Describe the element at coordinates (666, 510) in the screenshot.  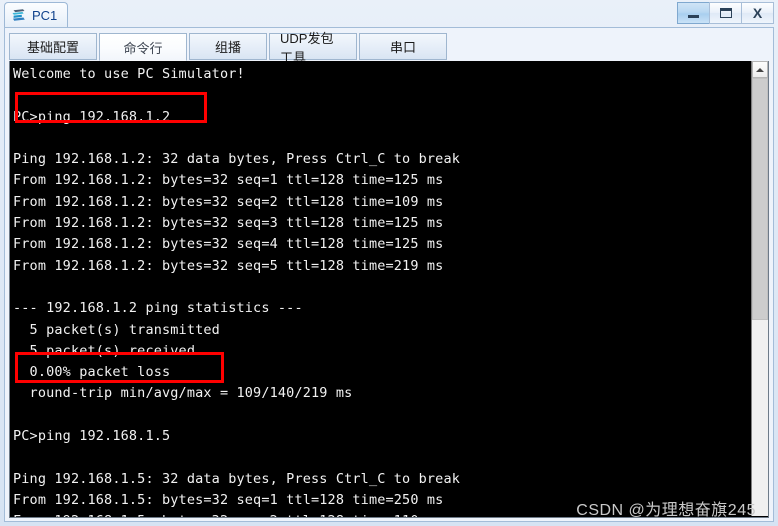
I see `watermark: CSDN @为理想奋旗245` at that location.